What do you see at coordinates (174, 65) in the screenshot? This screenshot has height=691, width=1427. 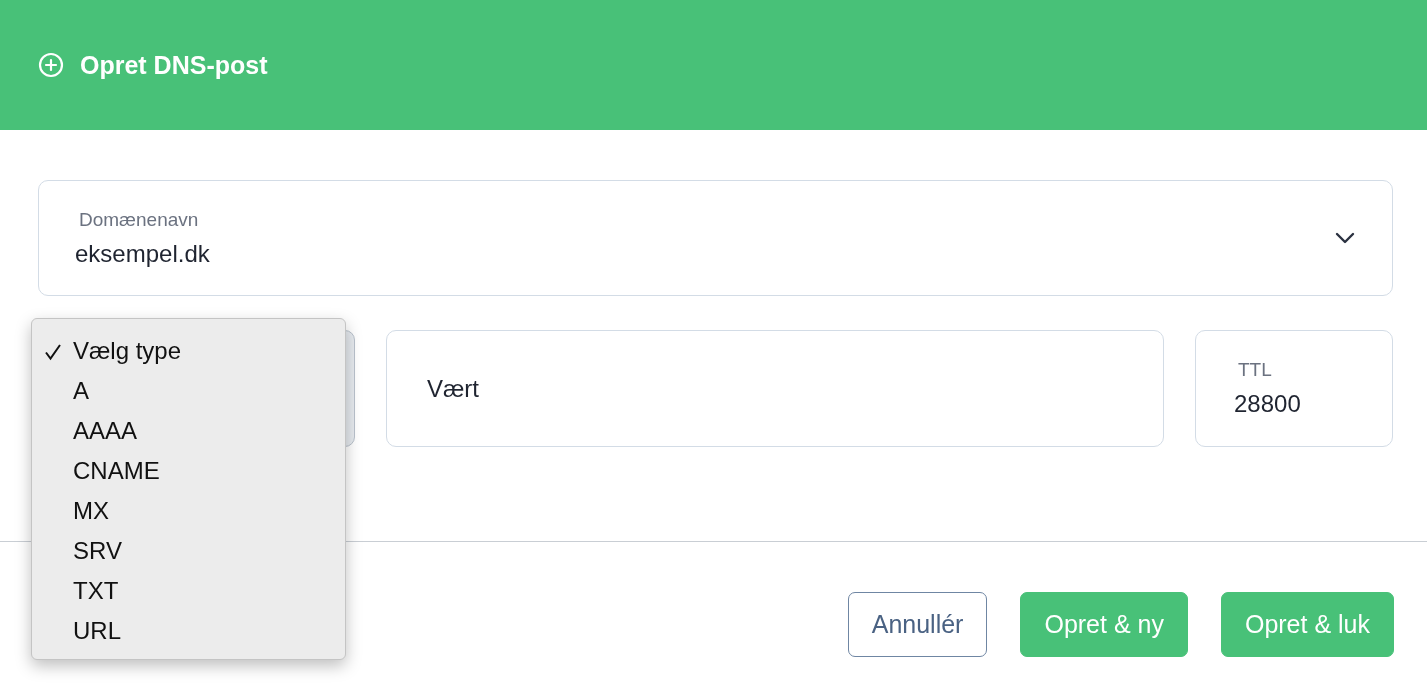 I see `dialog-title: Opret DNS-post` at bounding box center [174, 65].